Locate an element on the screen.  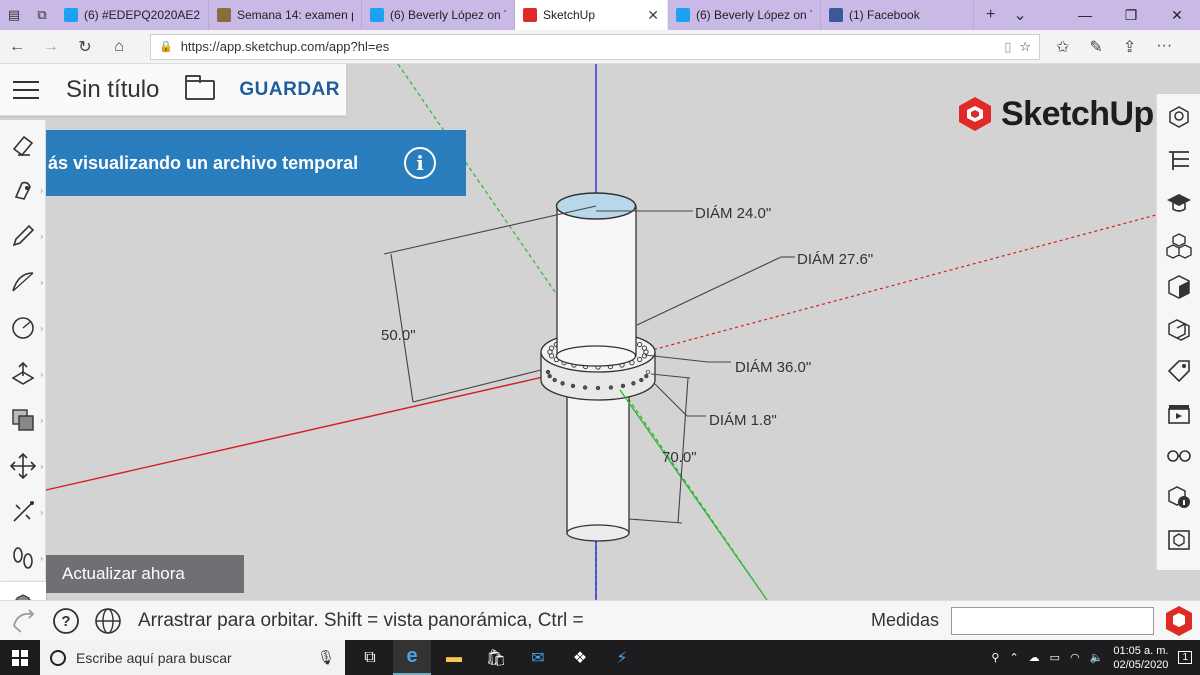
move-tool: › is located at coordinates (23, 466).